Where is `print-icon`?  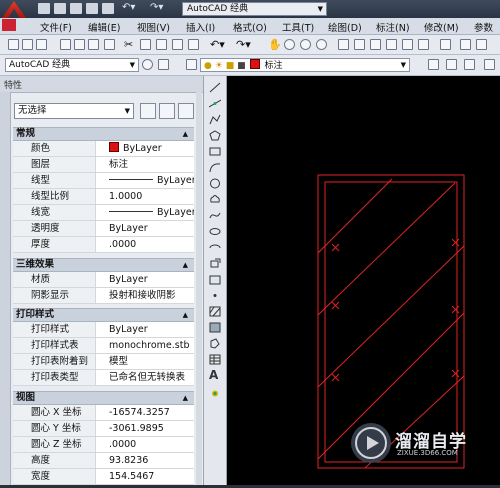
print-icon is located at coordinates (108, 8).